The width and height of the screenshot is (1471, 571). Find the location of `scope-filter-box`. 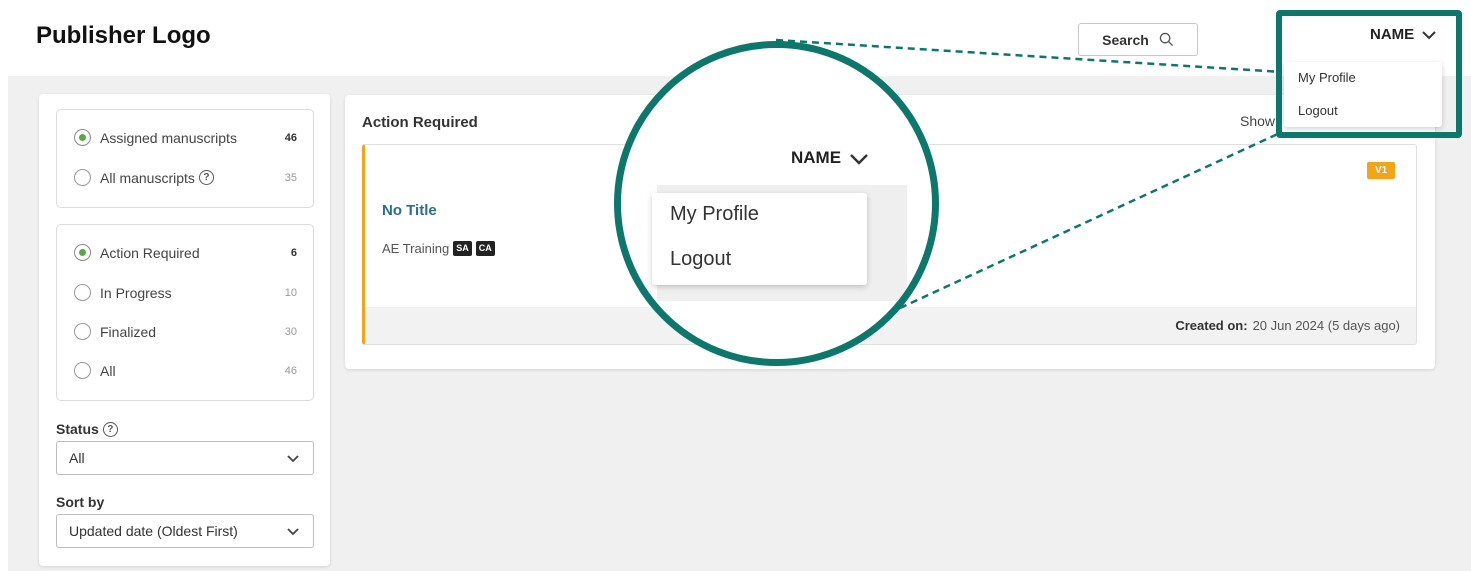

scope-filter-box is located at coordinates (185, 158).